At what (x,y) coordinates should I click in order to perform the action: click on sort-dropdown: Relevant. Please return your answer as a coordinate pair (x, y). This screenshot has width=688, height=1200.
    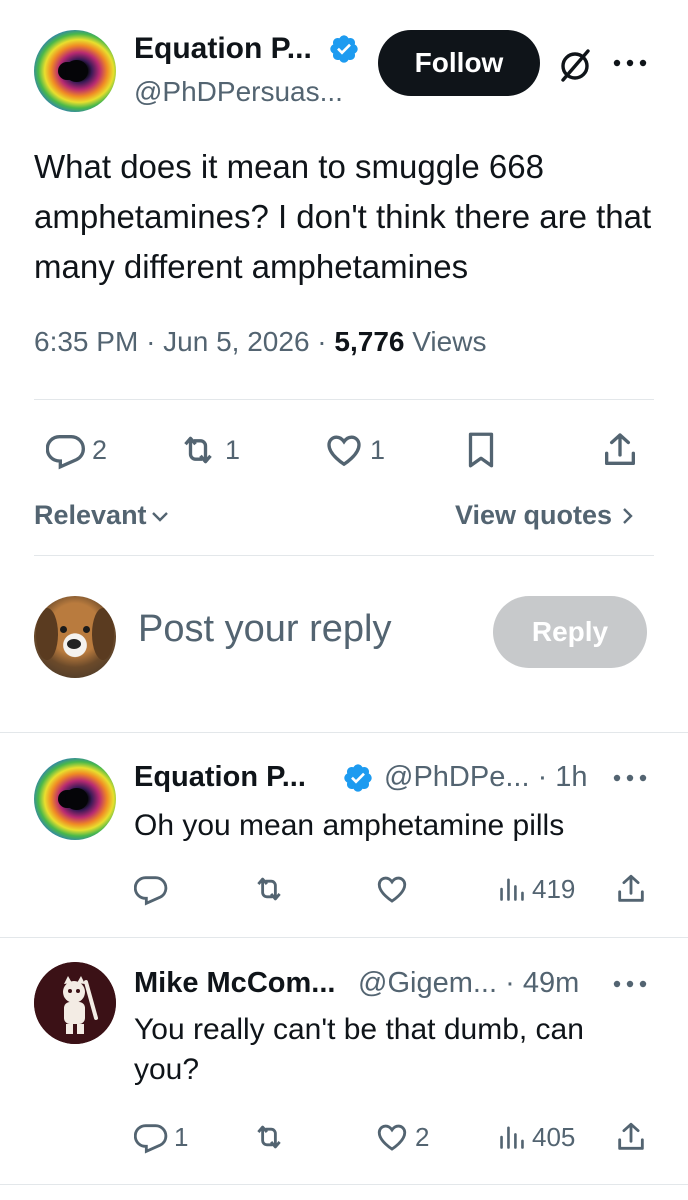
    Looking at the image, I should click on (102, 515).